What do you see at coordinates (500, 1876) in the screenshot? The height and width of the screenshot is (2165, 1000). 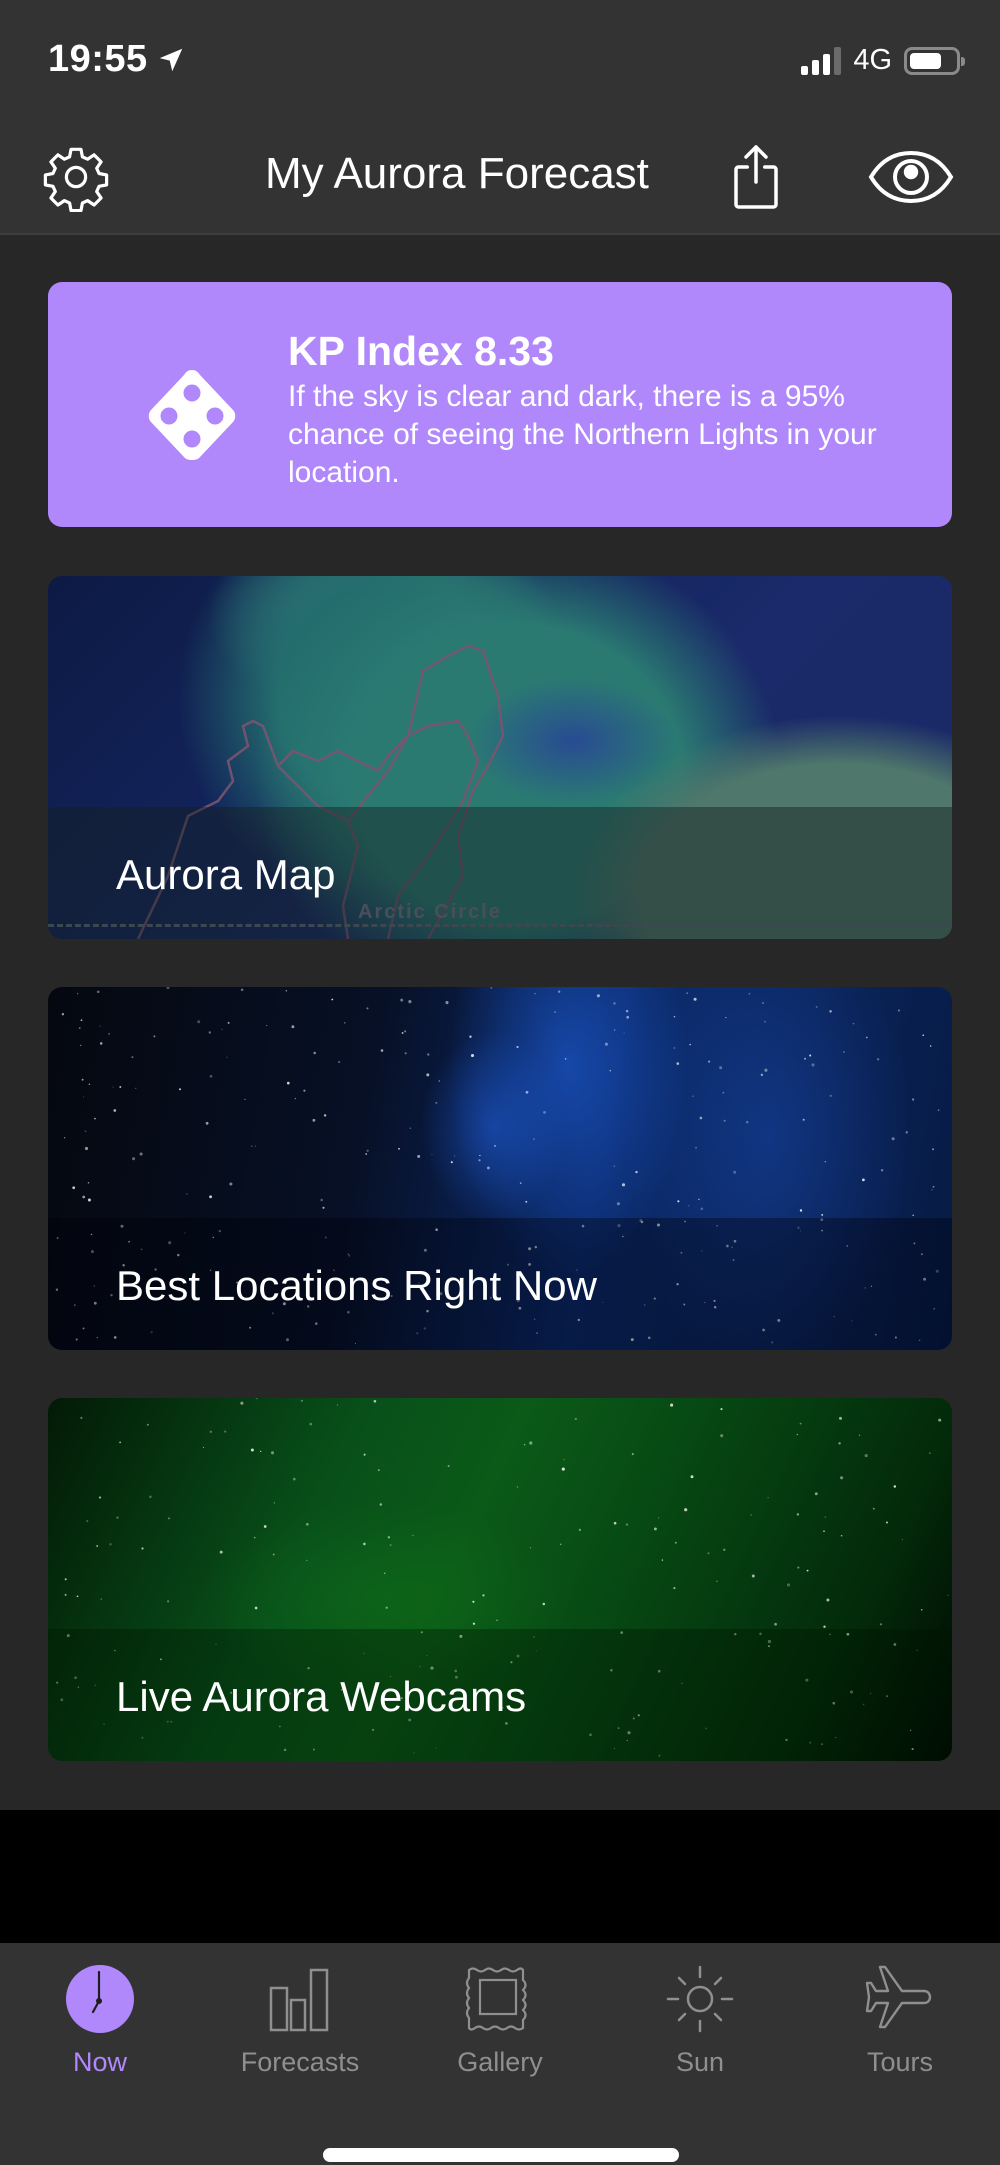 I see `content-bottom-spacer` at bounding box center [500, 1876].